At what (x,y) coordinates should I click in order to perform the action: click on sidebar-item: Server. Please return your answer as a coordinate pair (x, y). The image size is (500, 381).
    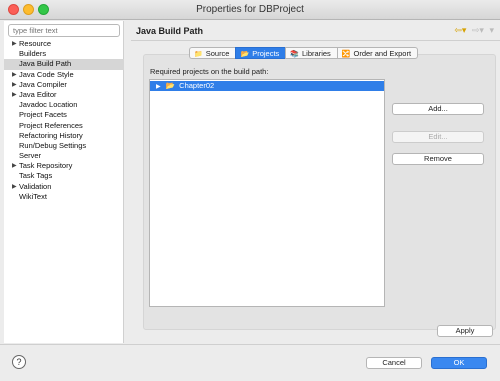
    Looking at the image, I should click on (64, 156).